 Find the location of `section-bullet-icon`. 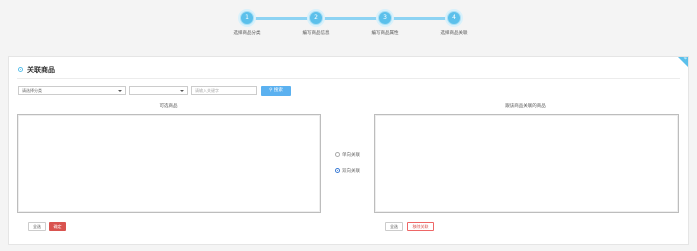

section-bullet-icon is located at coordinates (20, 69).